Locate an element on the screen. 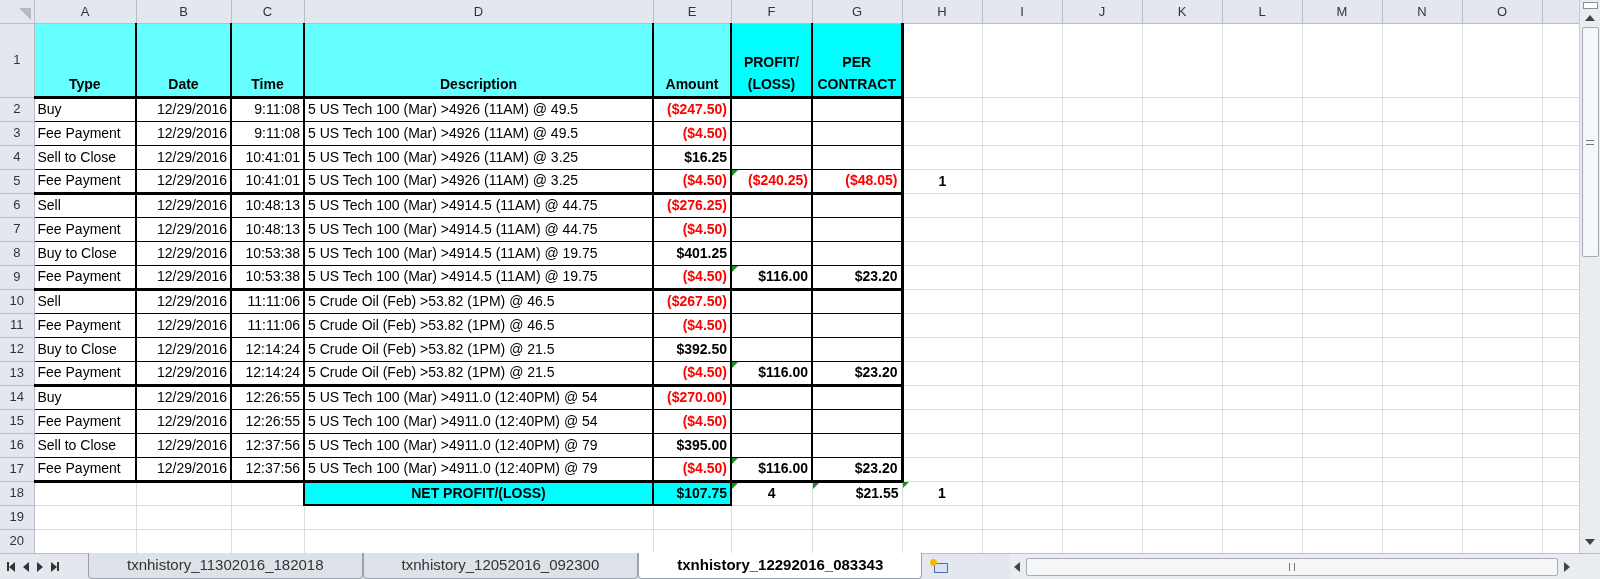 This screenshot has height=579, width=1600. row-number: 20 is located at coordinates (17, 541).